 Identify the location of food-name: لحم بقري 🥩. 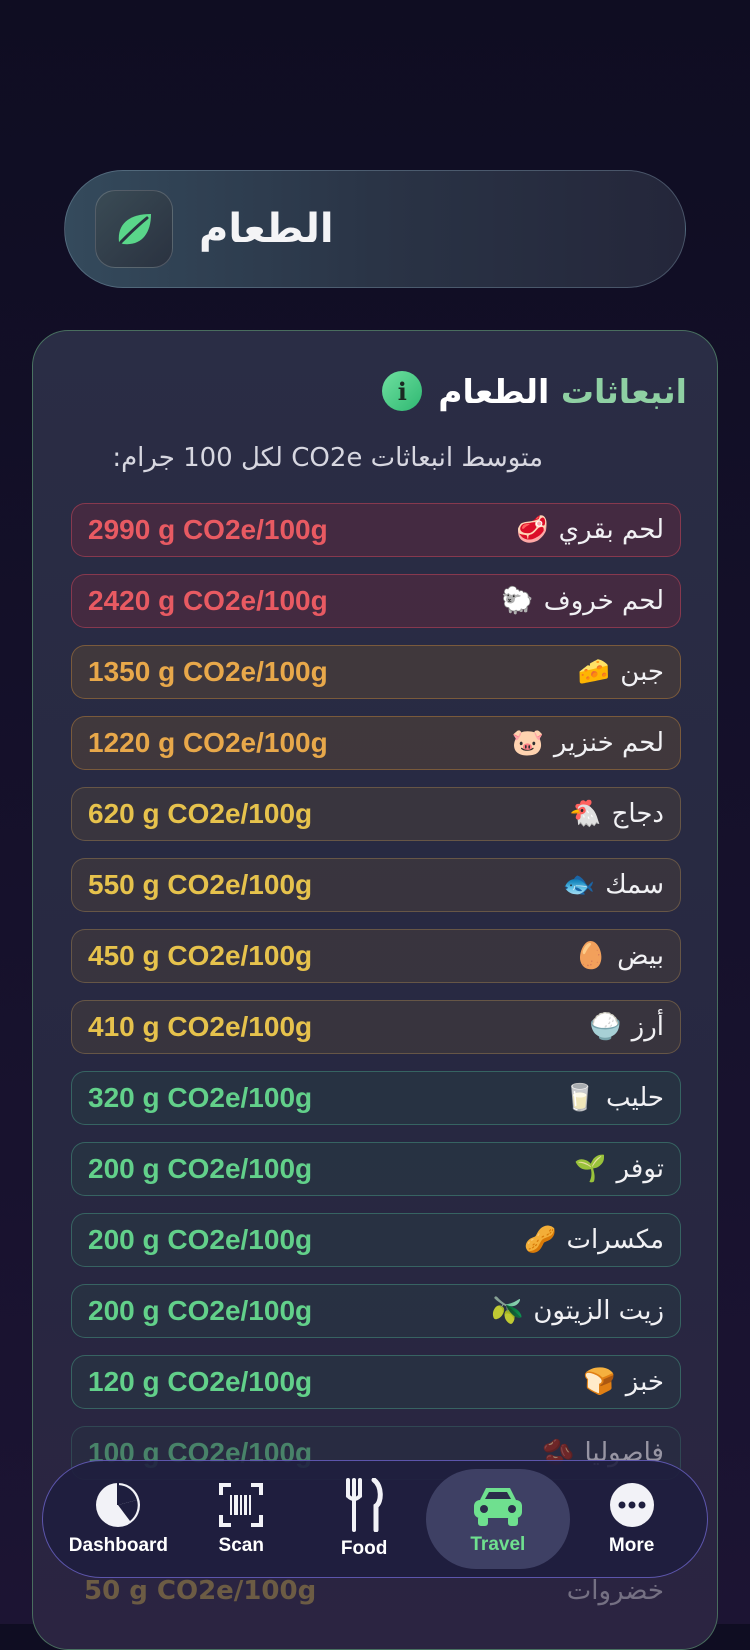
(590, 530).